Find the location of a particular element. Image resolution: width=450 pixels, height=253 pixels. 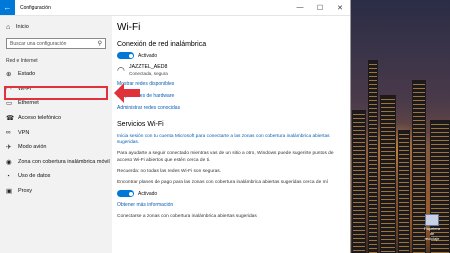

sidebar-item-vpn: ∞ VPN is located at coordinates (56, 132).